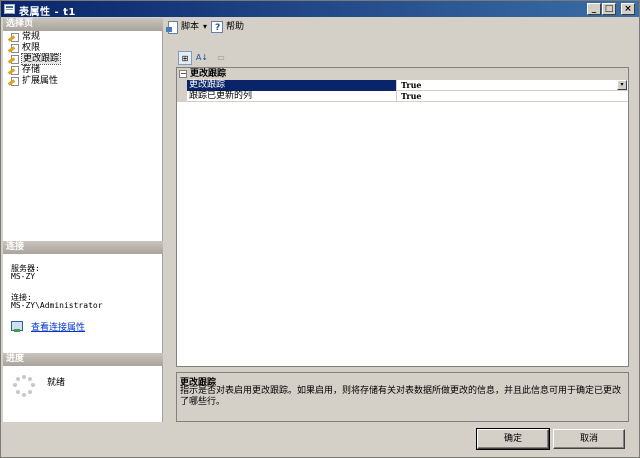  Describe the element at coordinates (217, 28) in the screenshot. I see `help-icon` at that location.